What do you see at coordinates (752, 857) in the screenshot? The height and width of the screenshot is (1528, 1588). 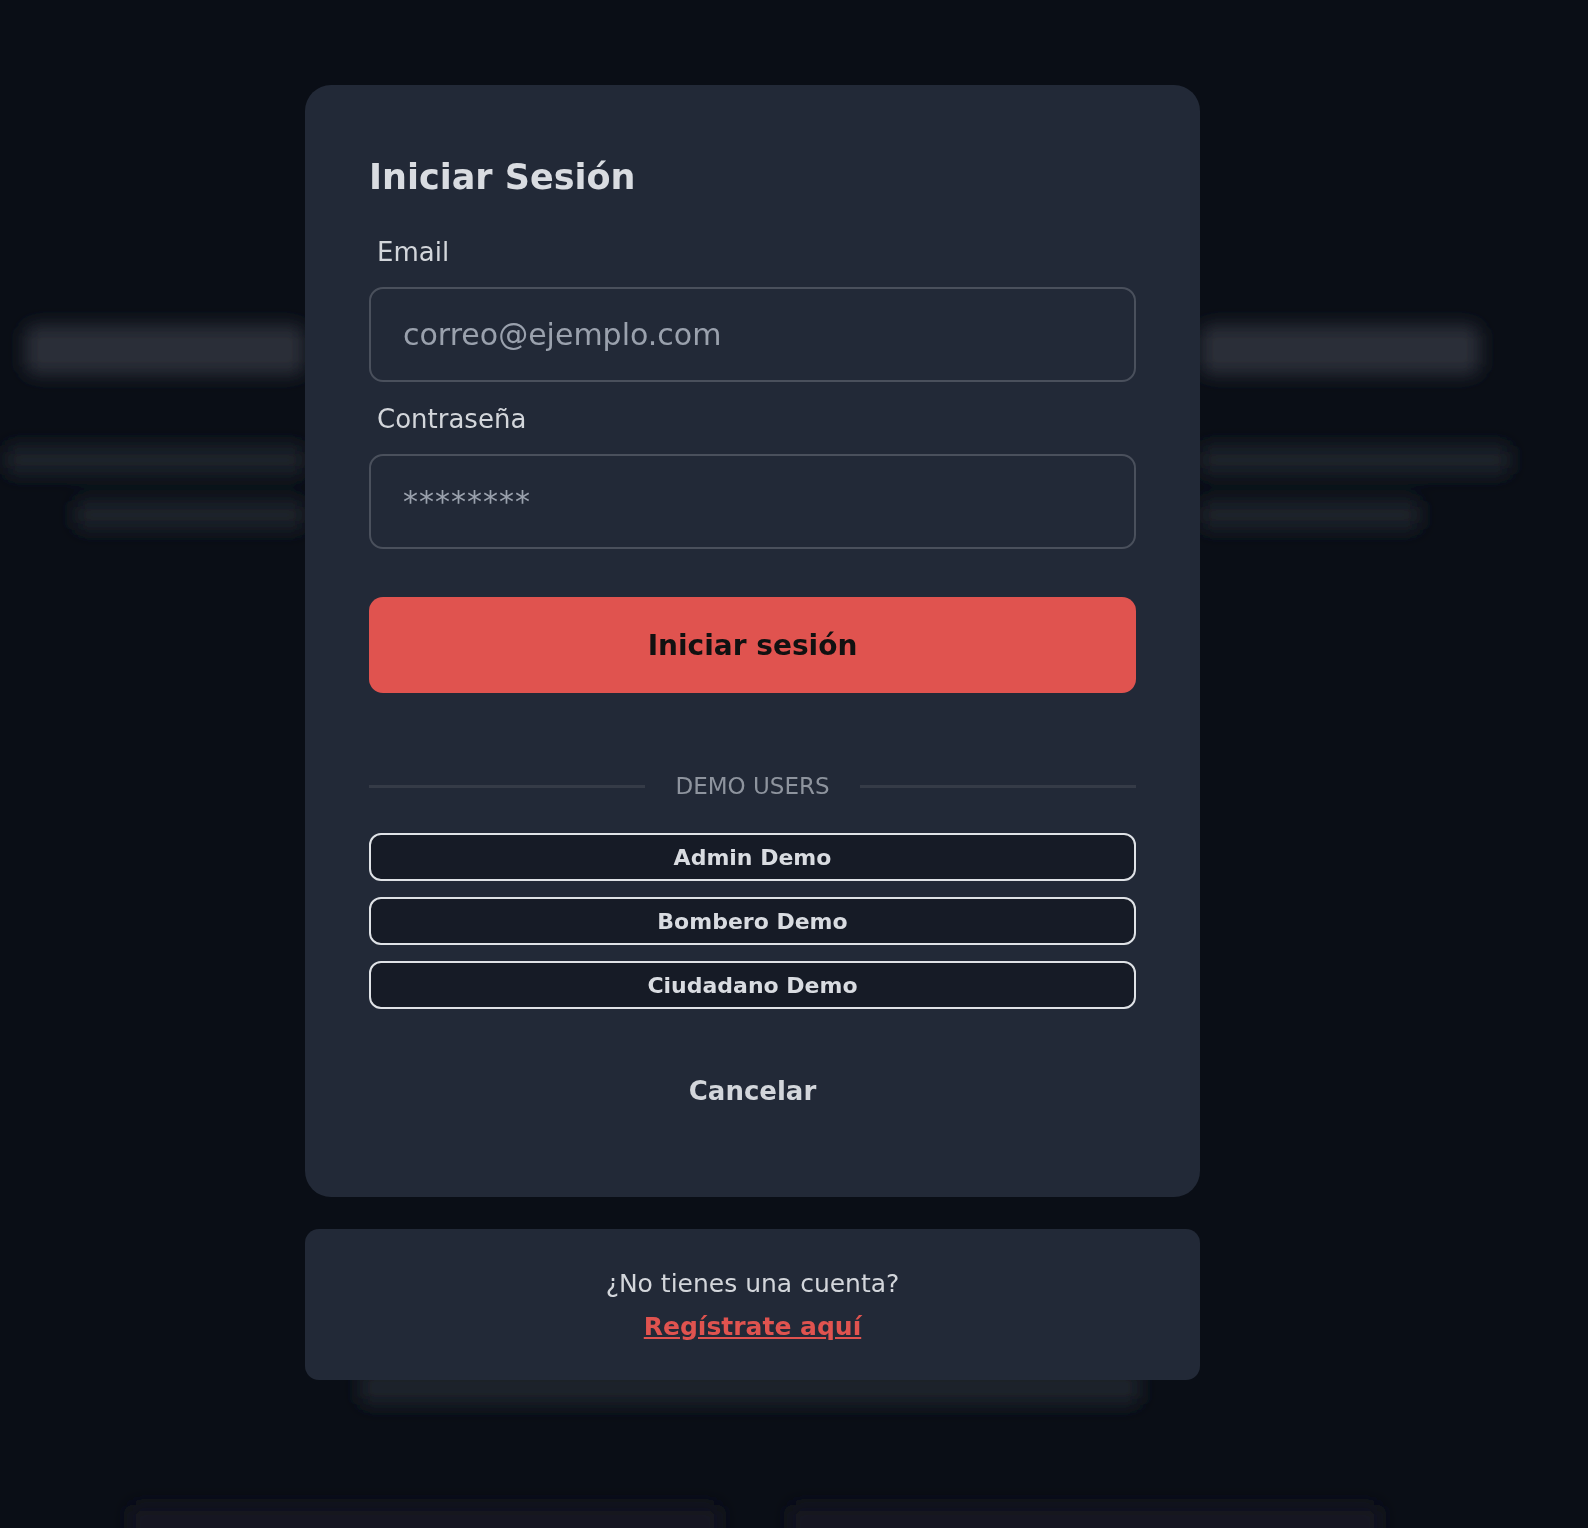 I see `demo-user-button: Admin Demo` at bounding box center [752, 857].